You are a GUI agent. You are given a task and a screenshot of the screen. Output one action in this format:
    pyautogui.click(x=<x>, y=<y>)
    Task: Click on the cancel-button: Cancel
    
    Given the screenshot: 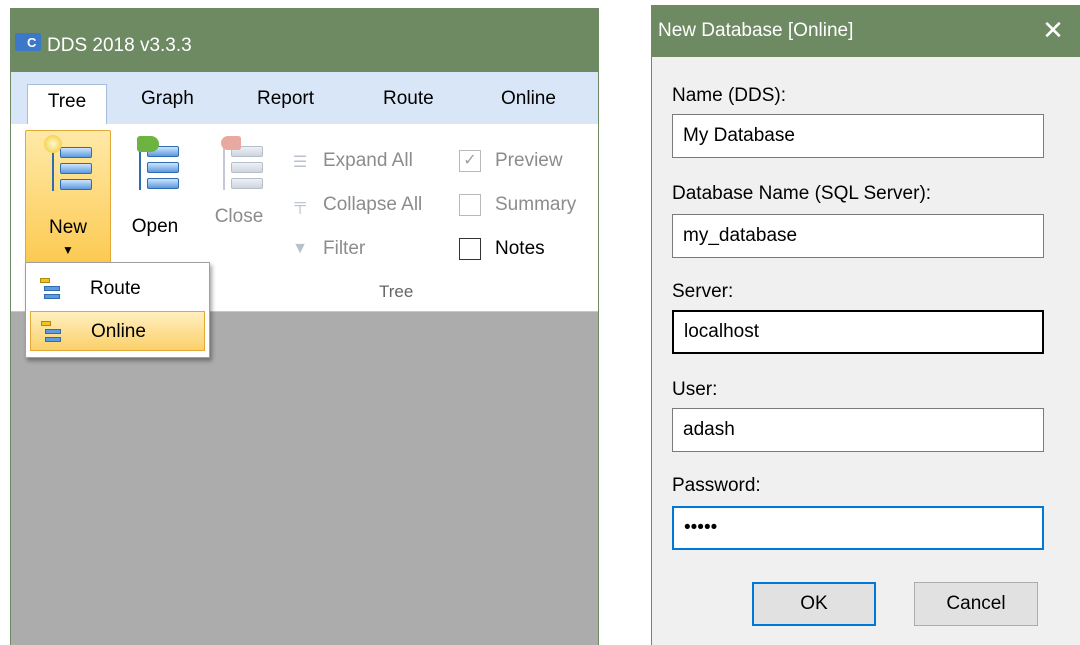 What is the action you would take?
    pyautogui.click(x=976, y=604)
    